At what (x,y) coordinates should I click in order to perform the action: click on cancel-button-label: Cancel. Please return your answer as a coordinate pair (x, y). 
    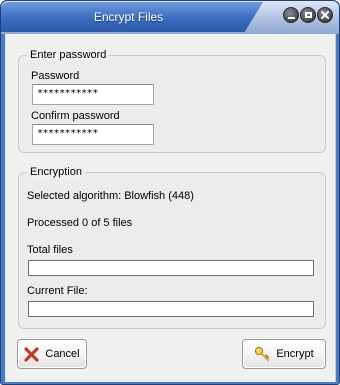
    Looking at the image, I should click on (62, 354).